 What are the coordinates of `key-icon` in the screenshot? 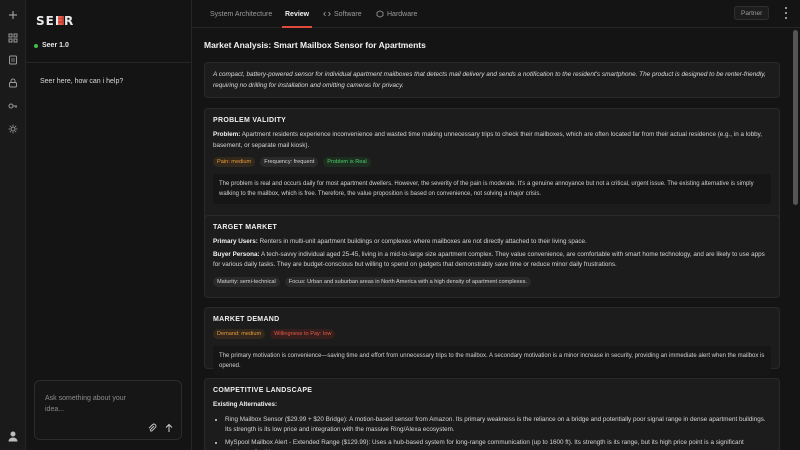 It's located at (12, 106).